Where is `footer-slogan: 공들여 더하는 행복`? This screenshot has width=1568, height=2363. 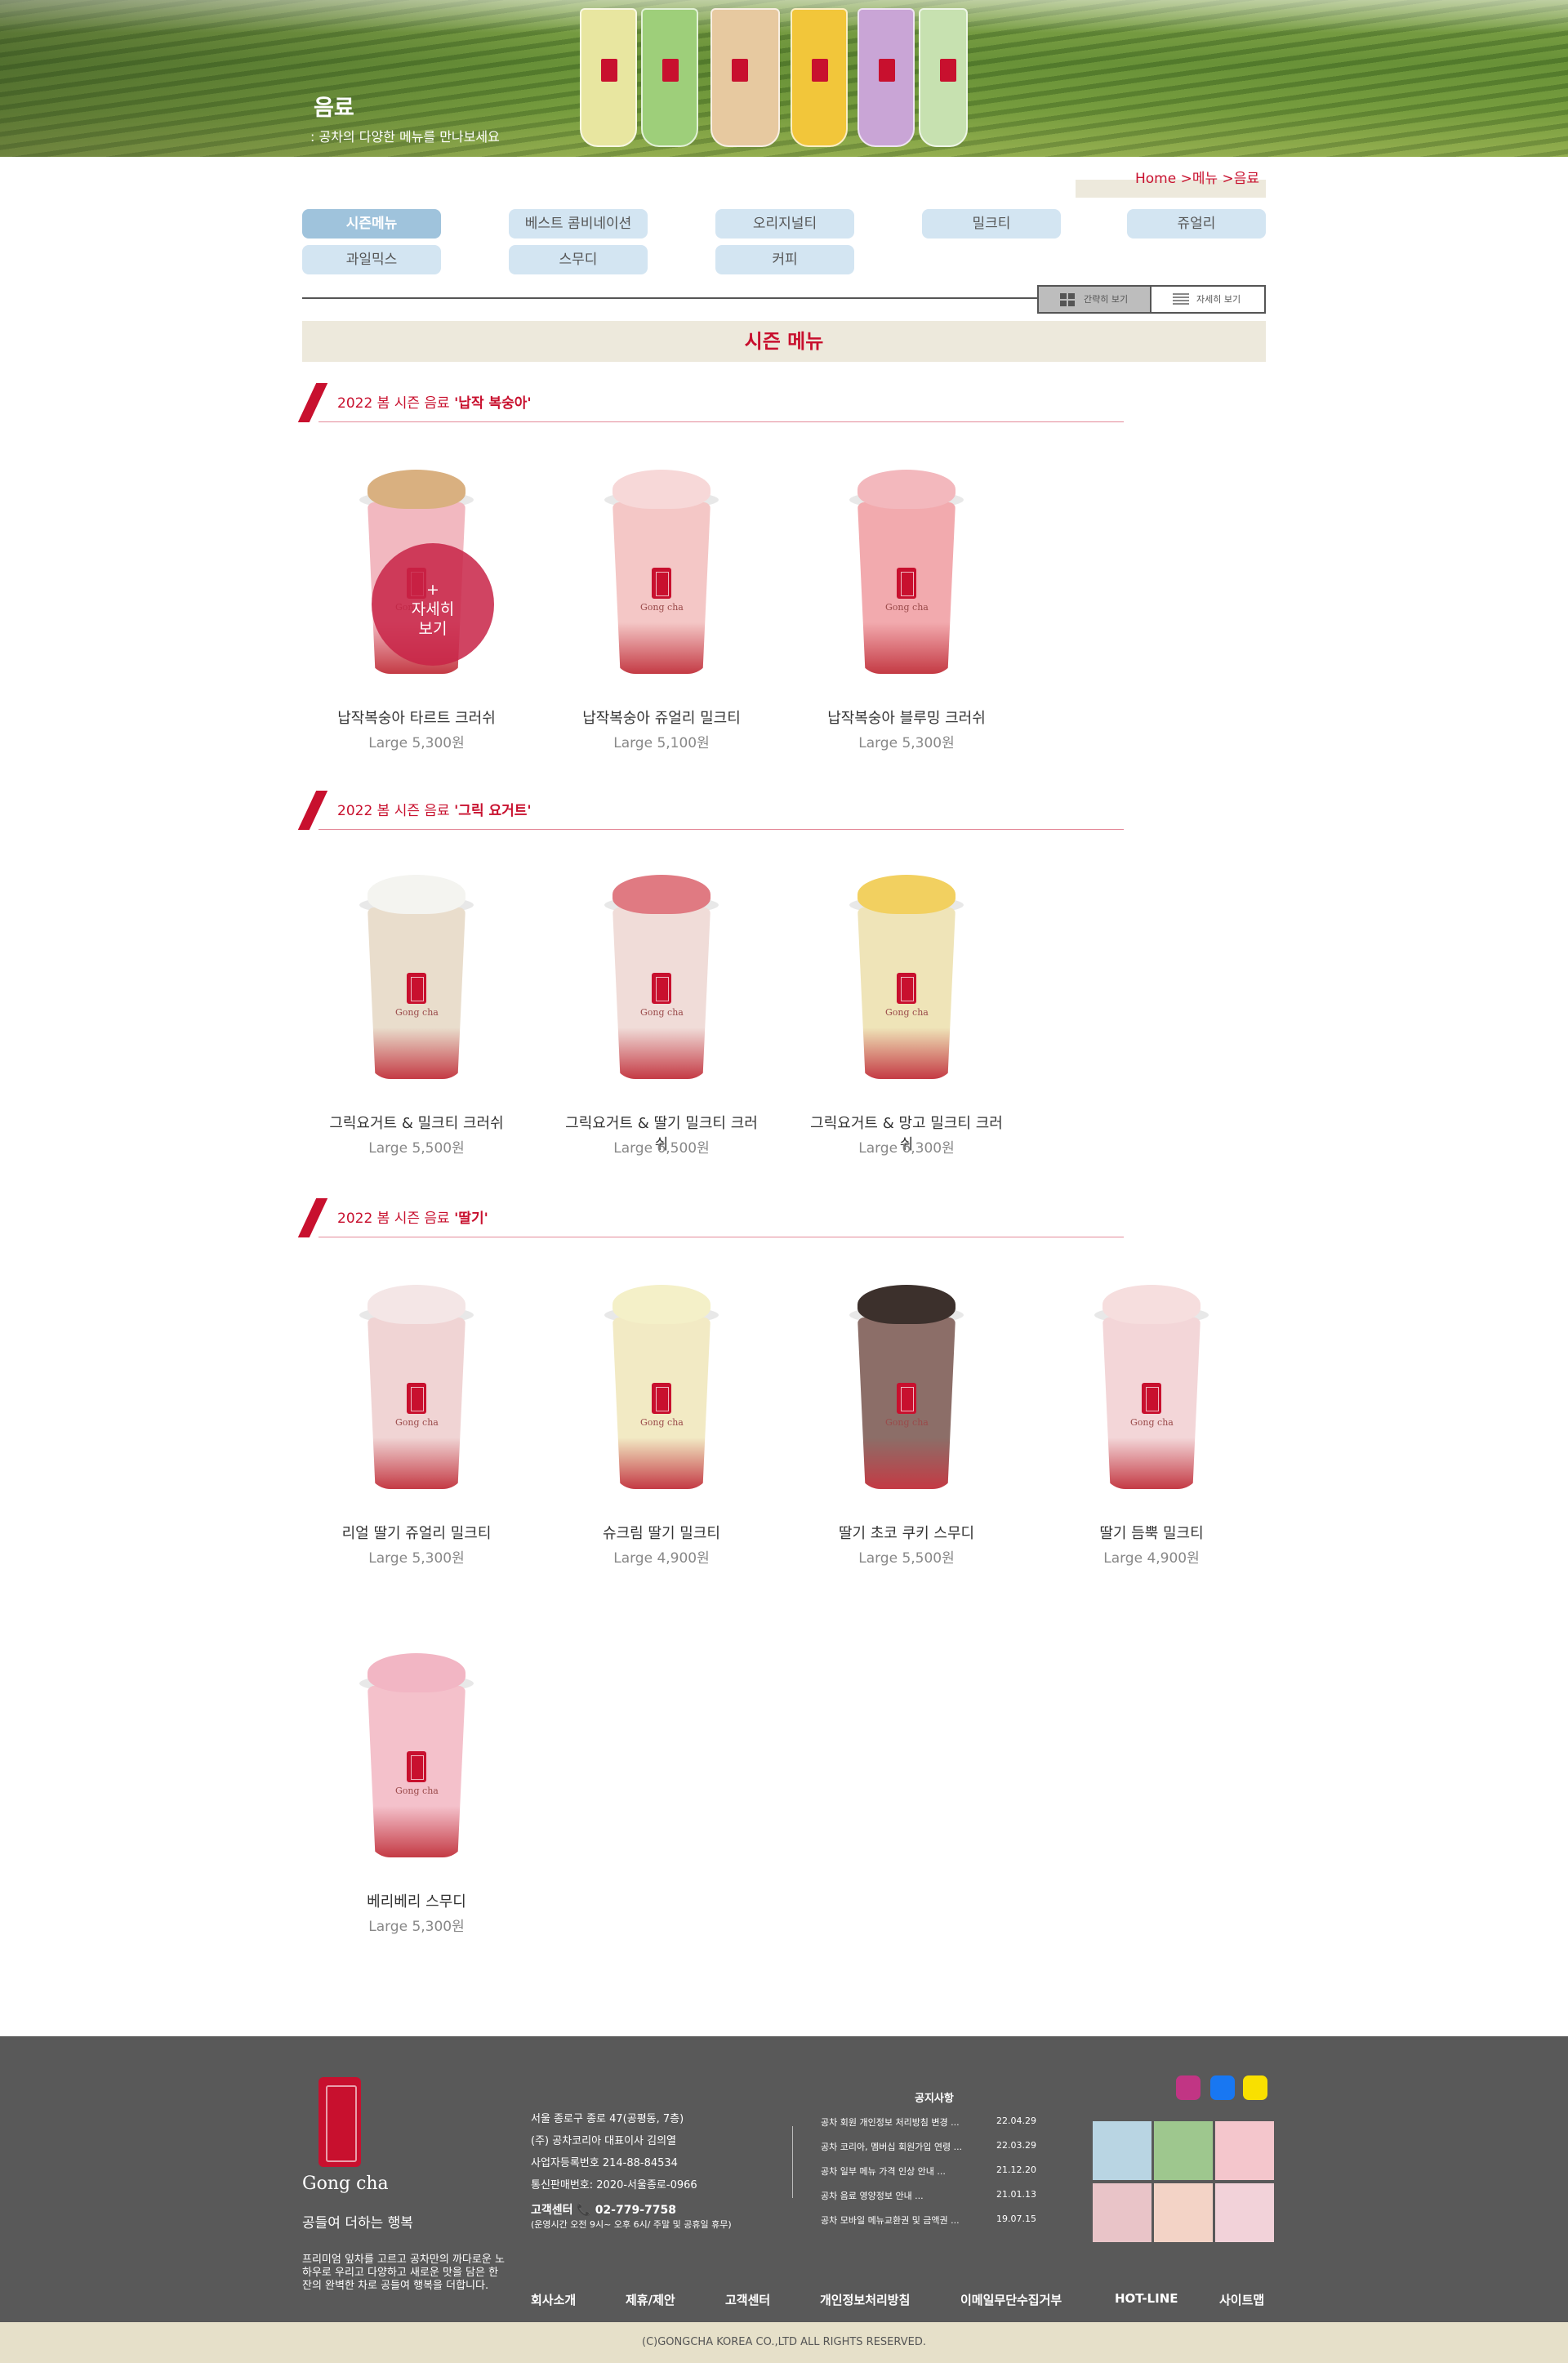
footer-slogan: 공들여 더하는 행복 is located at coordinates (357, 2223).